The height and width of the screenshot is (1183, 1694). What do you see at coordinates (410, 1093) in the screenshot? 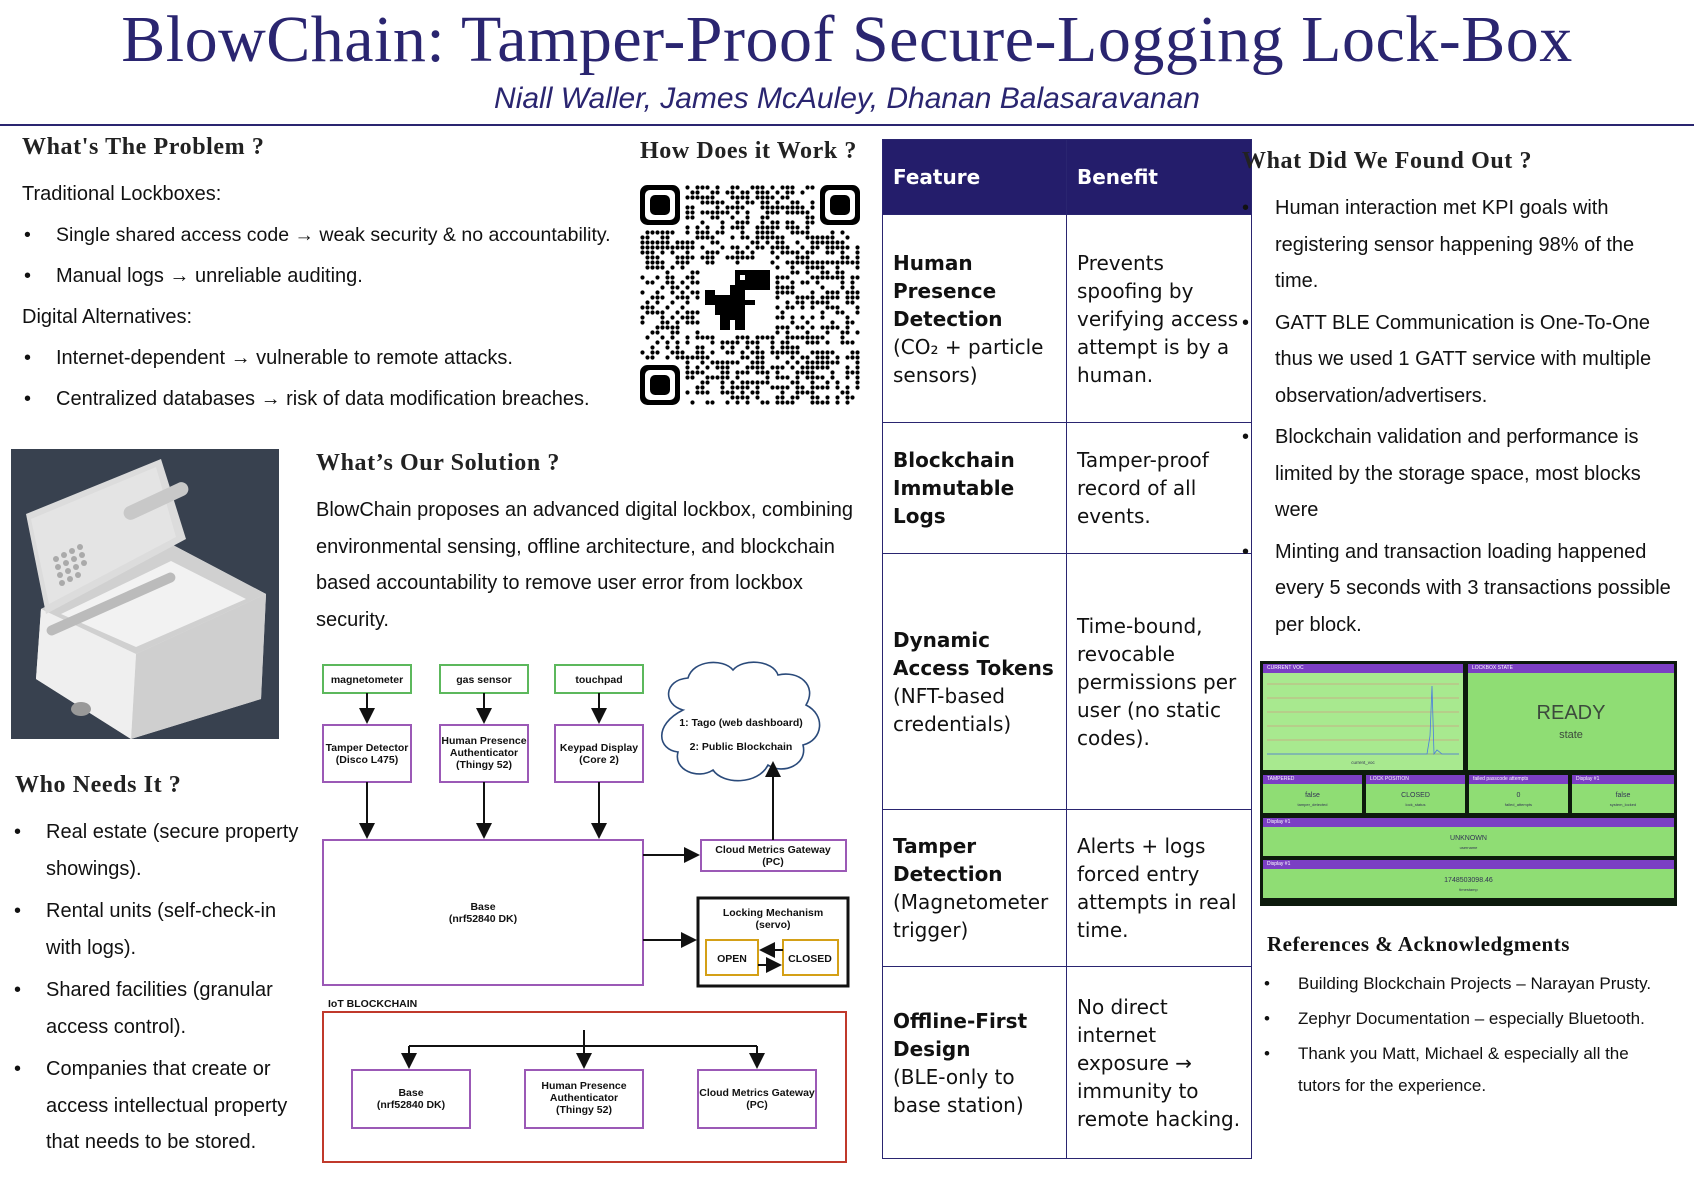
I see `iot-base-l1: Base` at bounding box center [410, 1093].